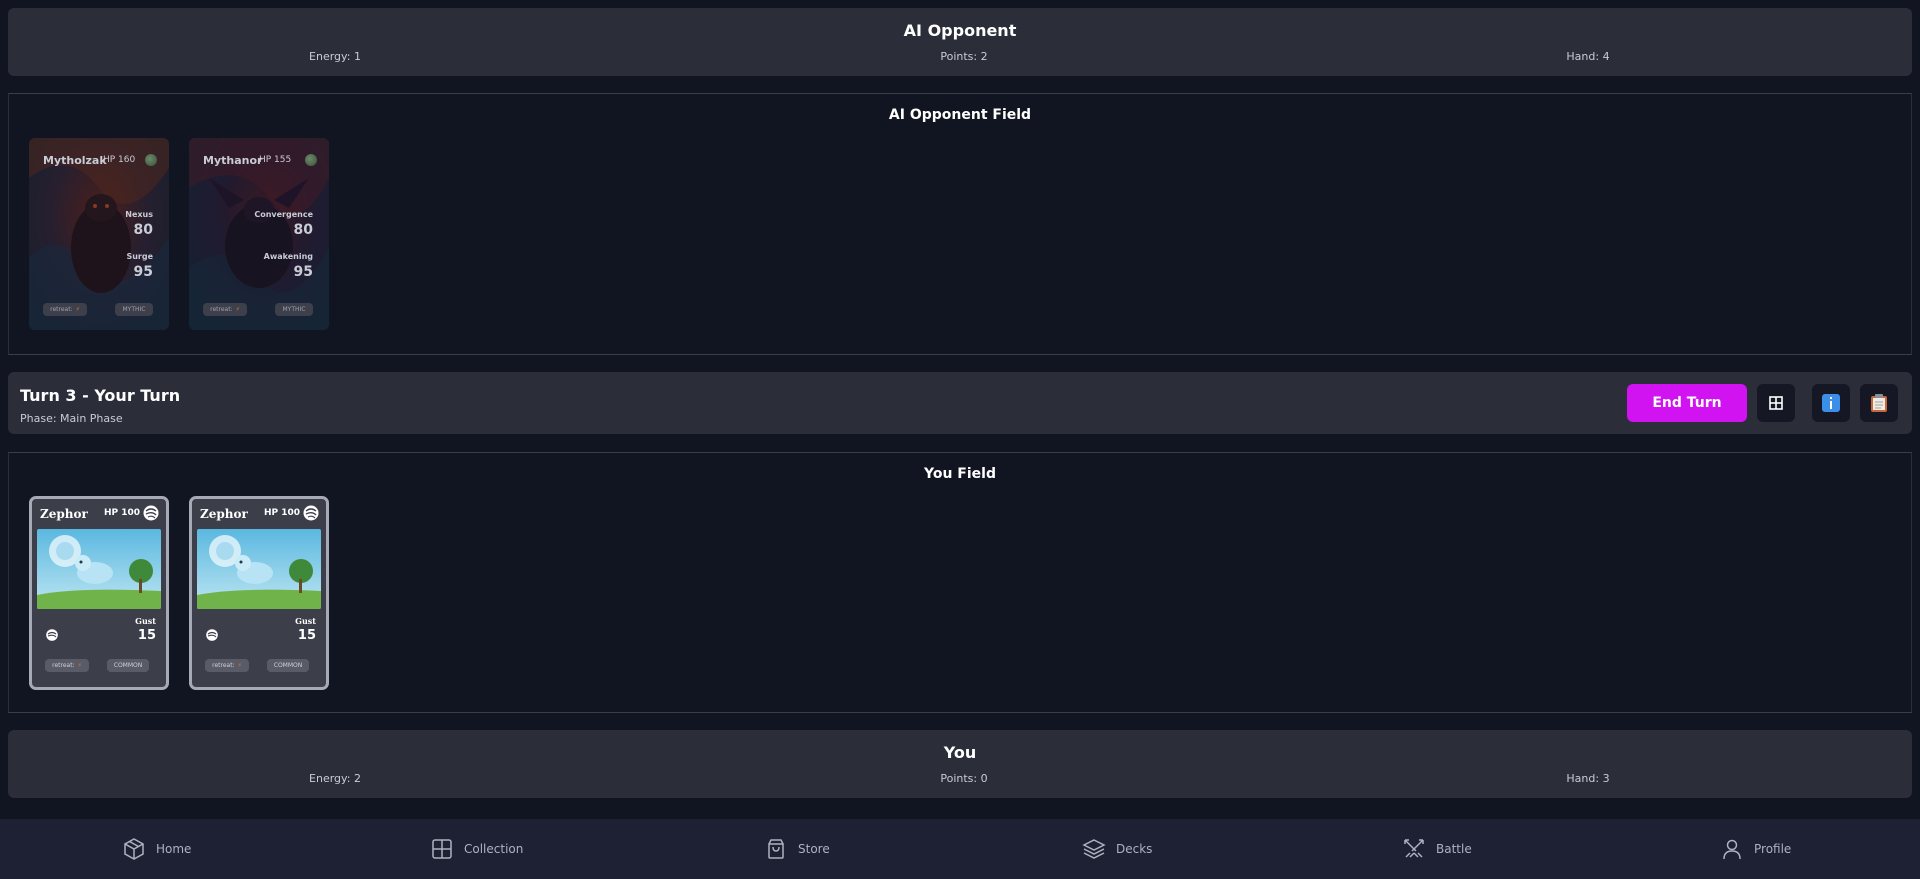  What do you see at coordinates (964, 56) in the screenshot?
I see `opponent-points: Points: 2` at bounding box center [964, 56].